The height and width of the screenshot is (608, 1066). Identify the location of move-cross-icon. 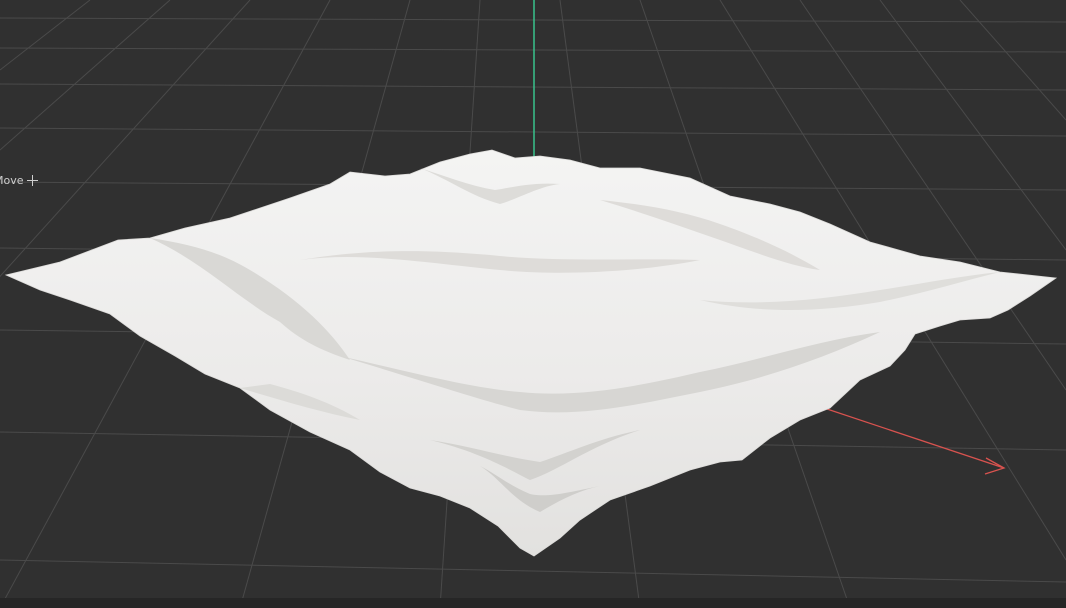
(32, 180).